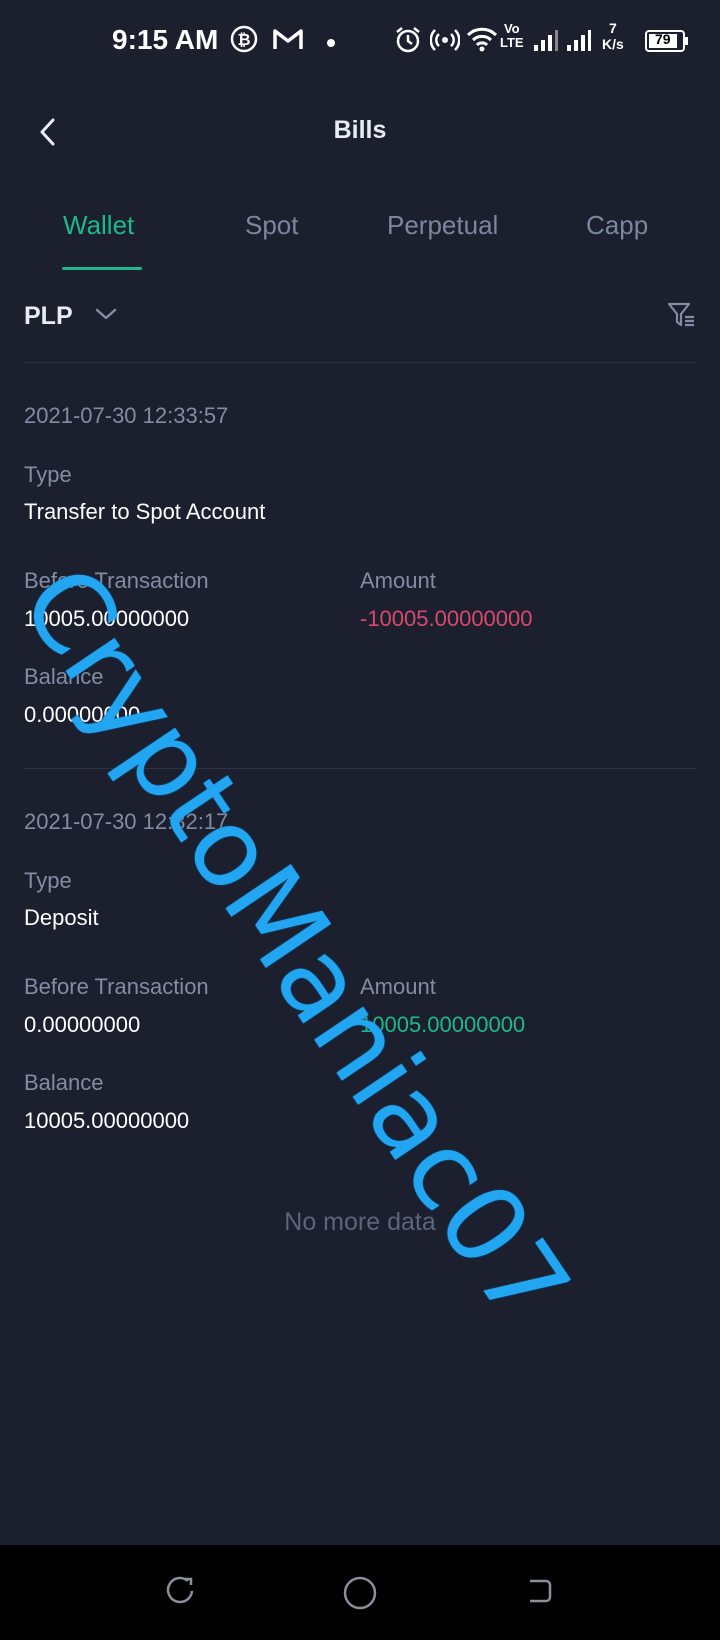 This screenshot has width=720, height=1640. Describe the element at coordinates (360, 317) in the screenshot. I see `currency-filter-row: PLP` at that location.